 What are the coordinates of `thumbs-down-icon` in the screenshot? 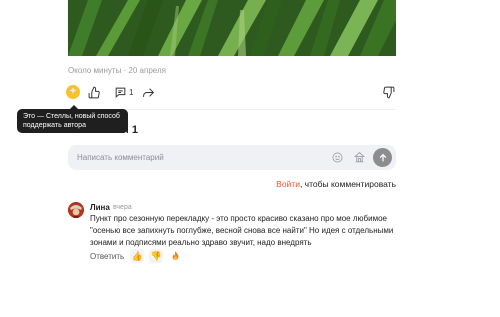 It's located at (389, 92).